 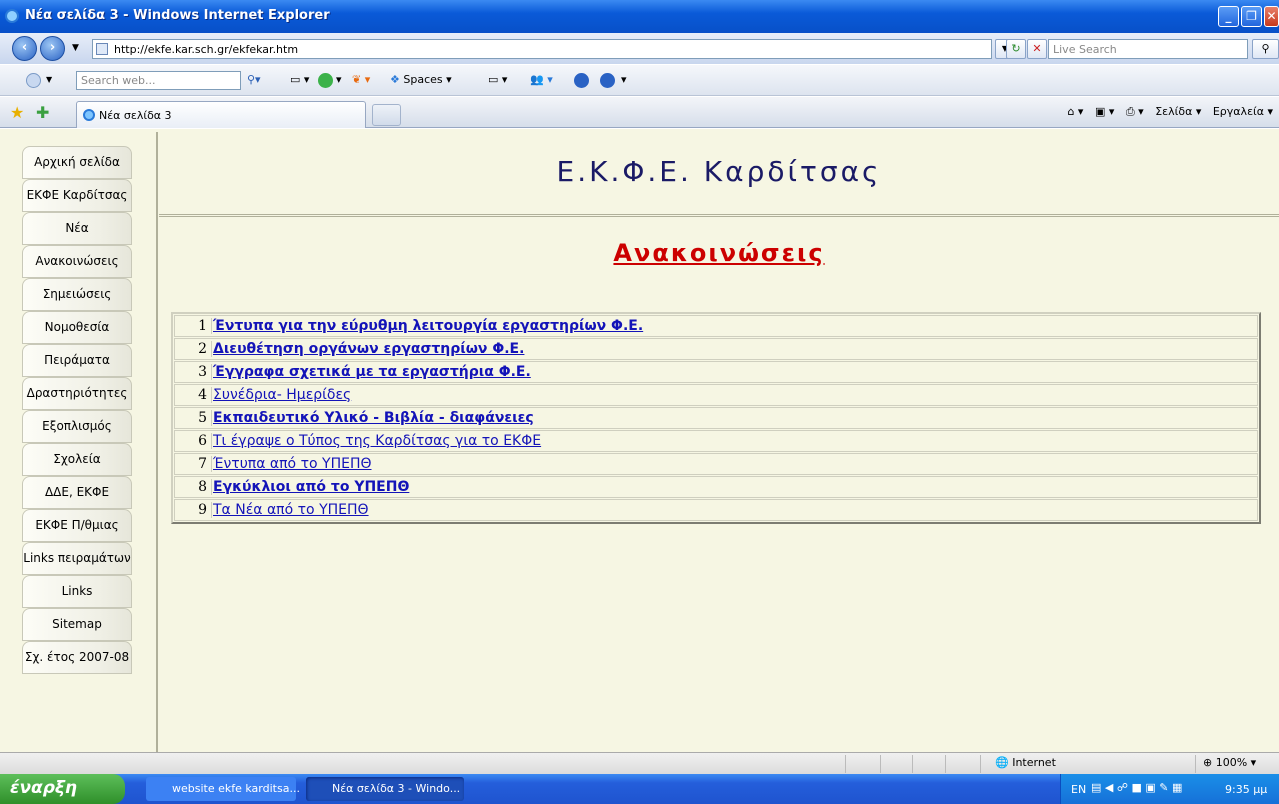 I want to click on row-number: 8, so click(x=202, y=487).